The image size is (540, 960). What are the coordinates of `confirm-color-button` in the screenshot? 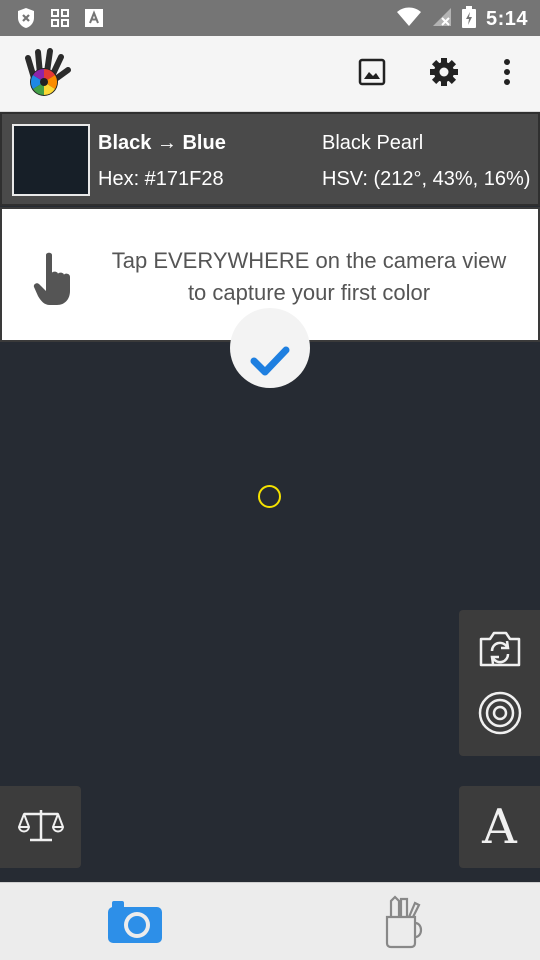 It's located at (270, 348).